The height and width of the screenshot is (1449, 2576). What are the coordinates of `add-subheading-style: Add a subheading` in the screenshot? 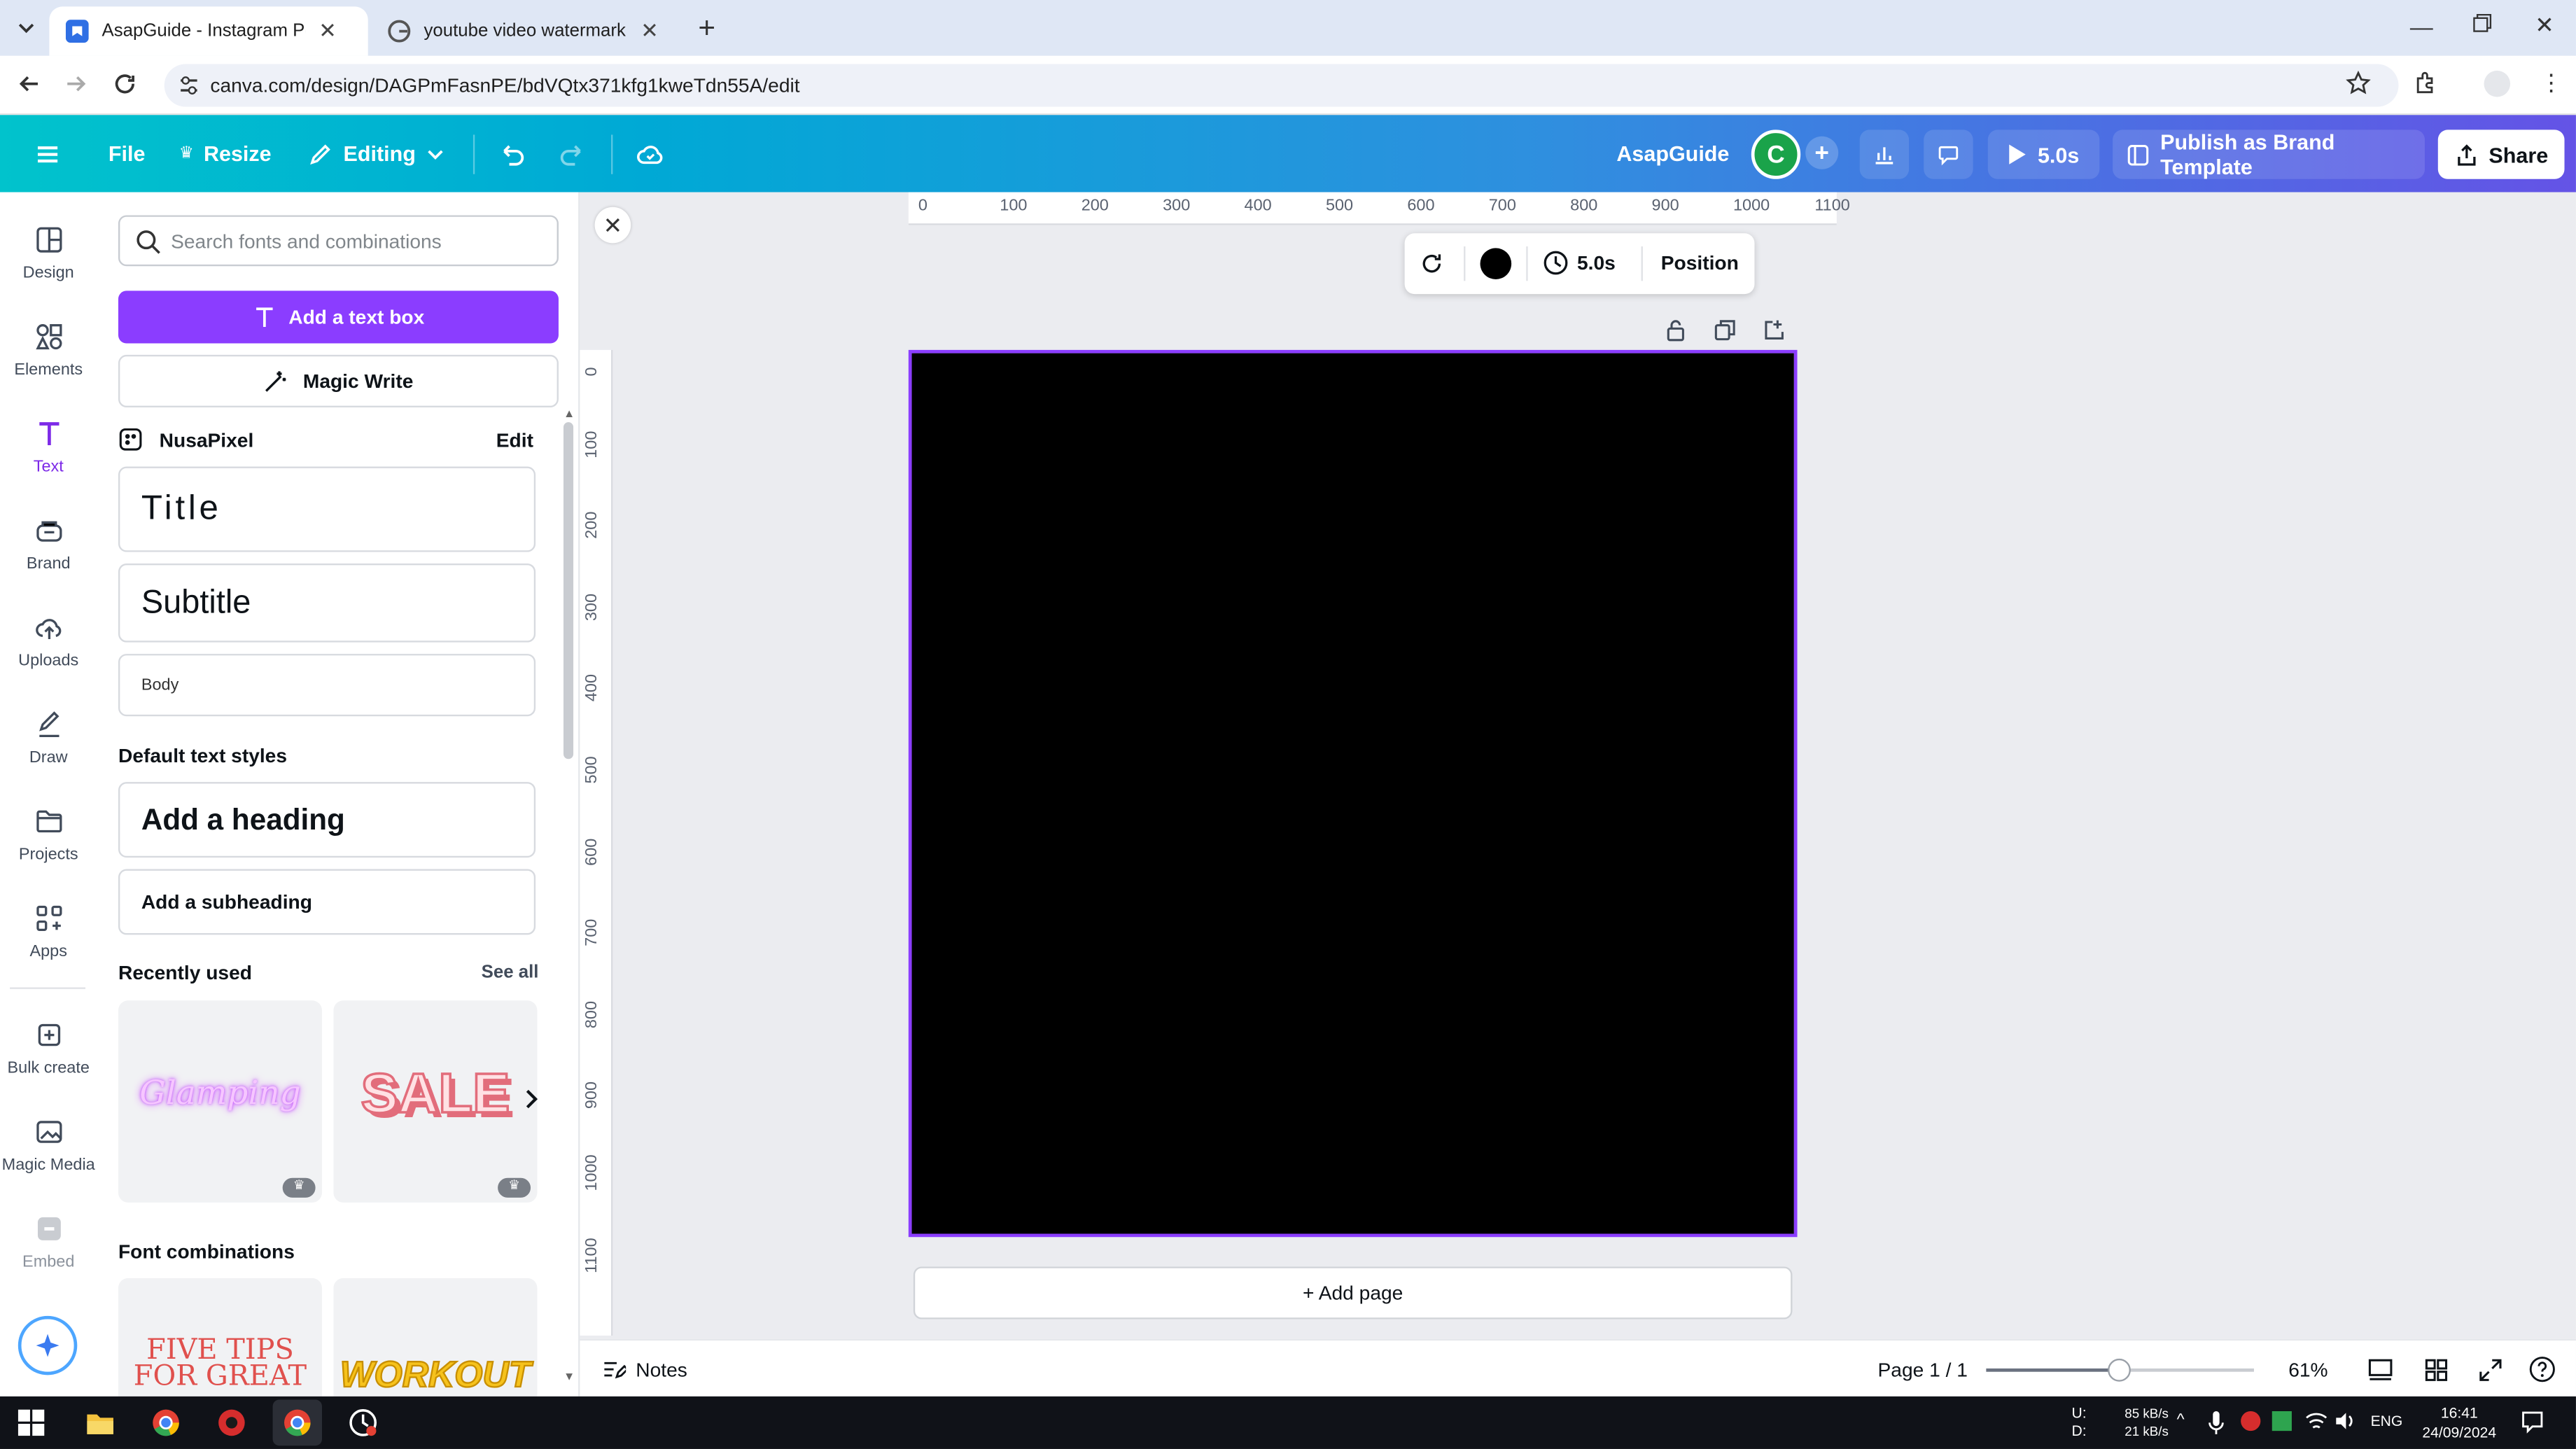 It's located at (327, 902).